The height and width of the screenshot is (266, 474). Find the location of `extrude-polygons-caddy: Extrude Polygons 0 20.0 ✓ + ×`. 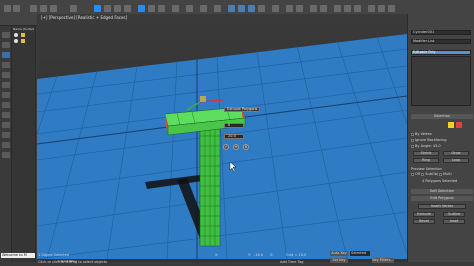

extrude-polygons-caddy: Extrude Polygons 0 20.0 ✓ + × is located at coordinates (242, 131).